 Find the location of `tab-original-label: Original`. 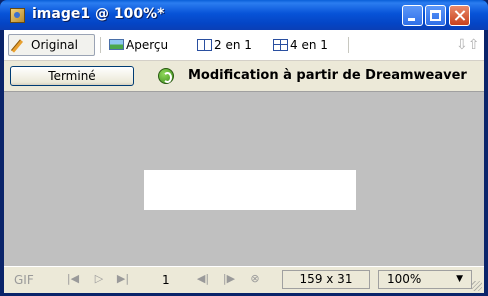

tab-original-label: Original is located at coordinates (54, 45).